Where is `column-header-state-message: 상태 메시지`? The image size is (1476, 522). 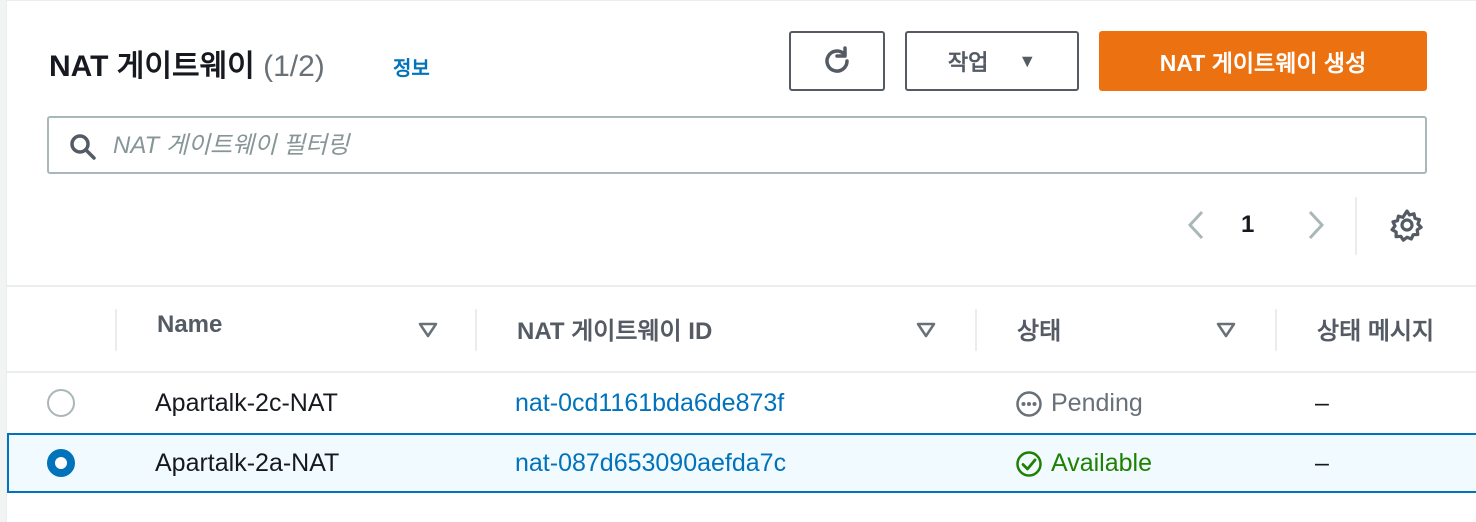 column-header-state-message: 상태 메시지 is located at coordinates (1375, 328).